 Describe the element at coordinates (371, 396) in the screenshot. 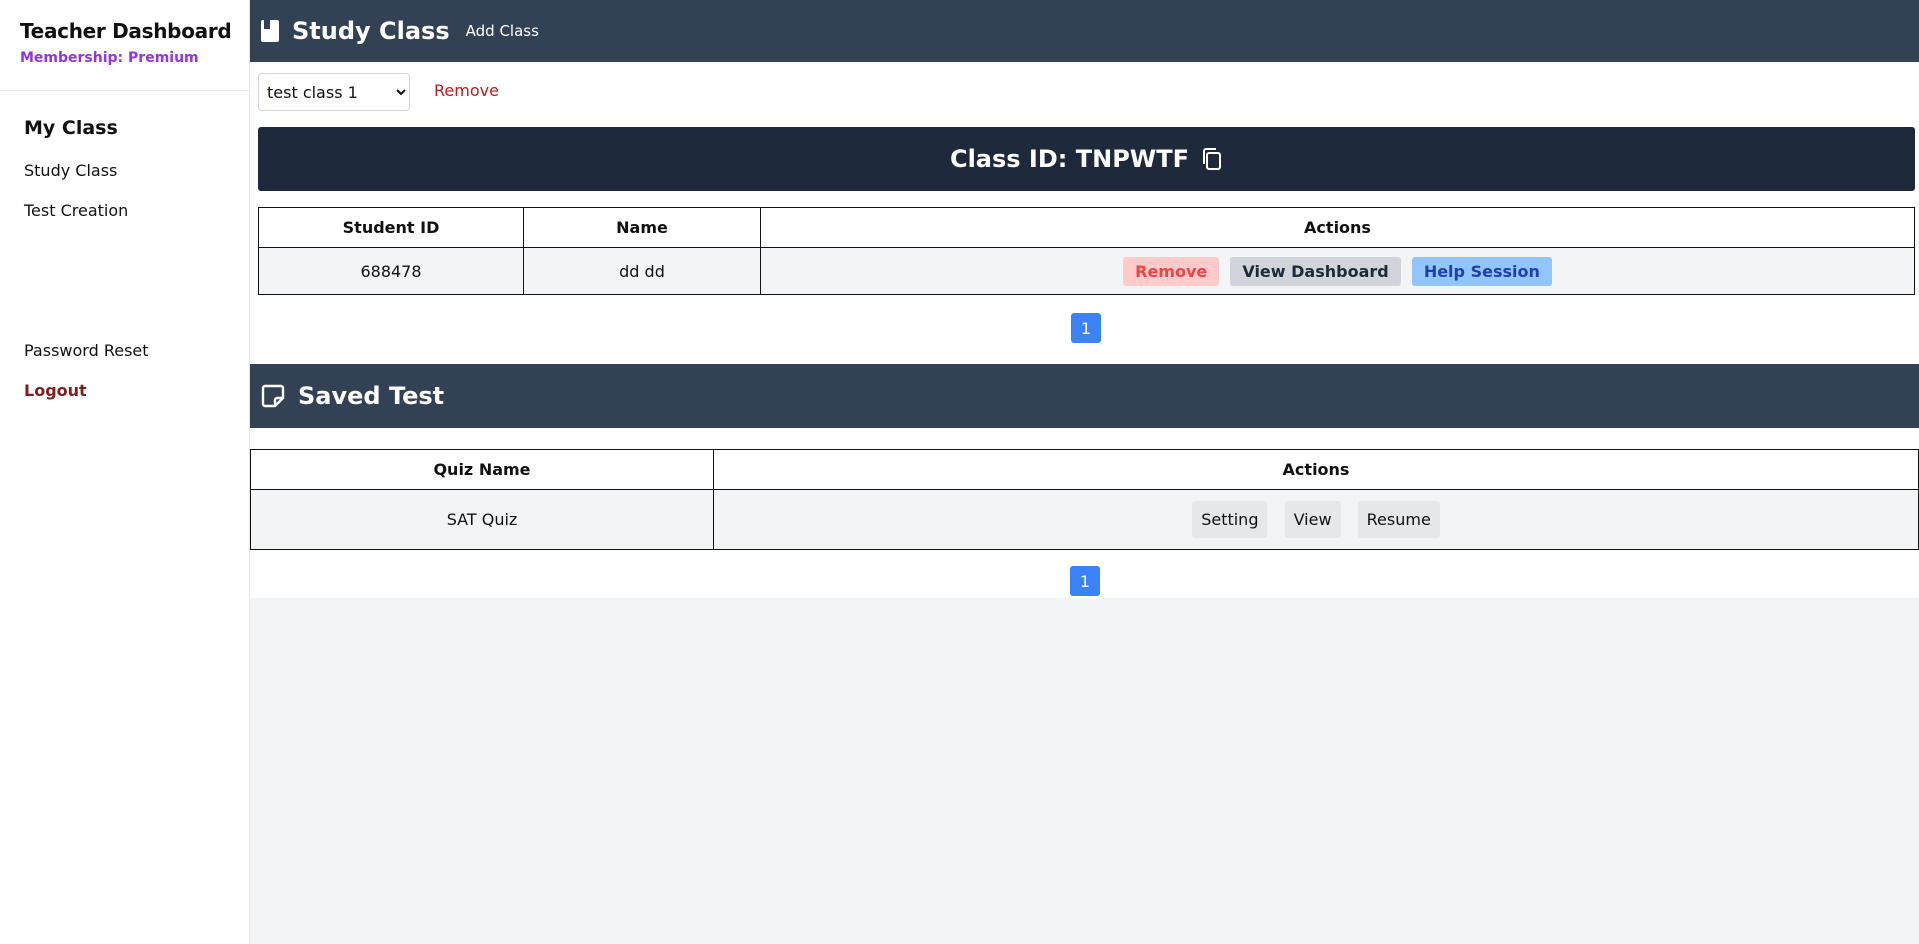

I see `section-title-saved-test: Saved Test` at that location.